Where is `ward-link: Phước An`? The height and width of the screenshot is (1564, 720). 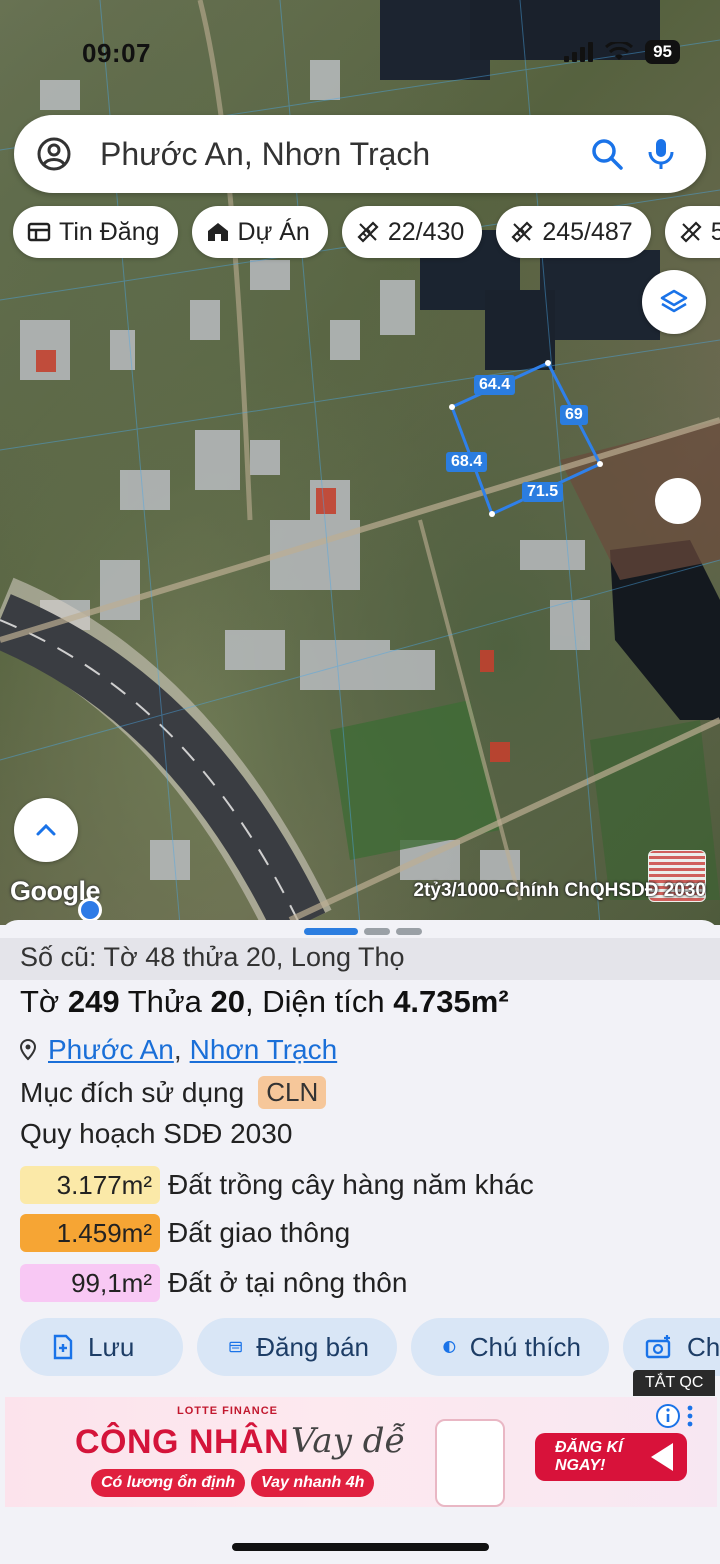
ward-link: Phước An is located at coordinates (111, 1050).